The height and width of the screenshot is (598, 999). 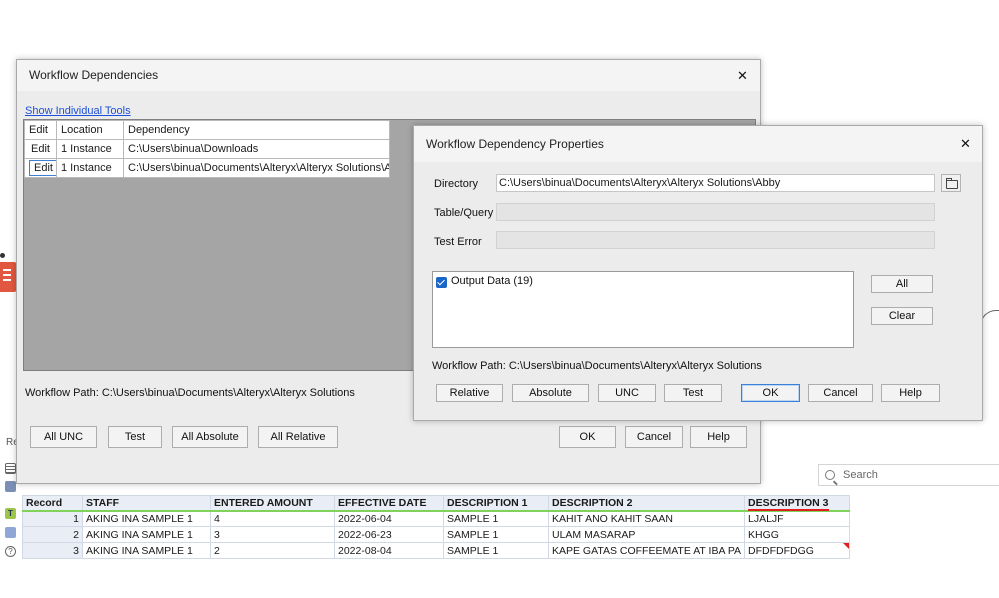 What do you see at coordinates (389, 503) in the screenshot?
I see `column-header-effective-date: EFFECTIVE DATE` at bounding box center [389, 503].